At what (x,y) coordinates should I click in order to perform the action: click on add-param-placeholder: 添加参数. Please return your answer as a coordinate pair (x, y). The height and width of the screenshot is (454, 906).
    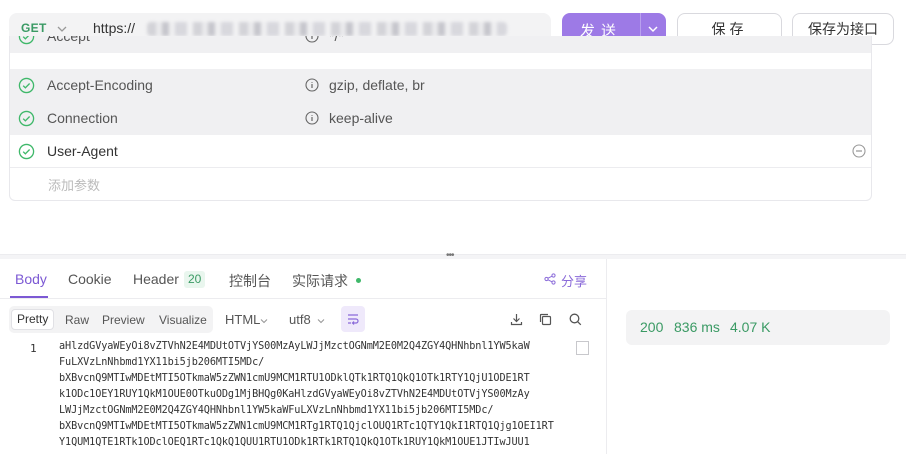
    Looking at the image, I should click on (74, 184).